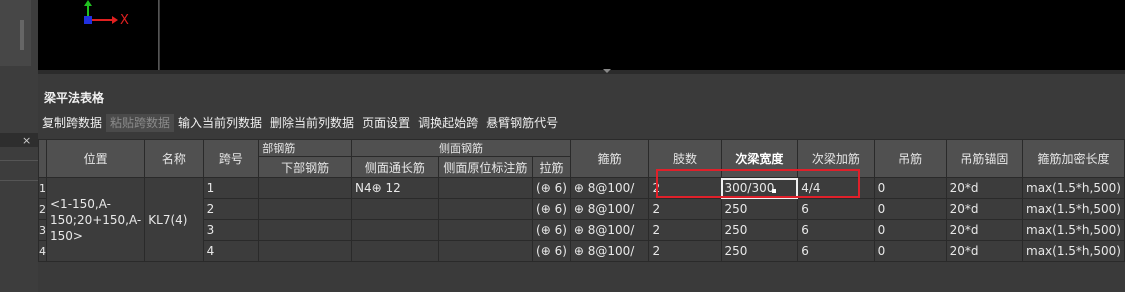 The image size is (1125, 292). I want to click on fill-handle, so click(774, 191).